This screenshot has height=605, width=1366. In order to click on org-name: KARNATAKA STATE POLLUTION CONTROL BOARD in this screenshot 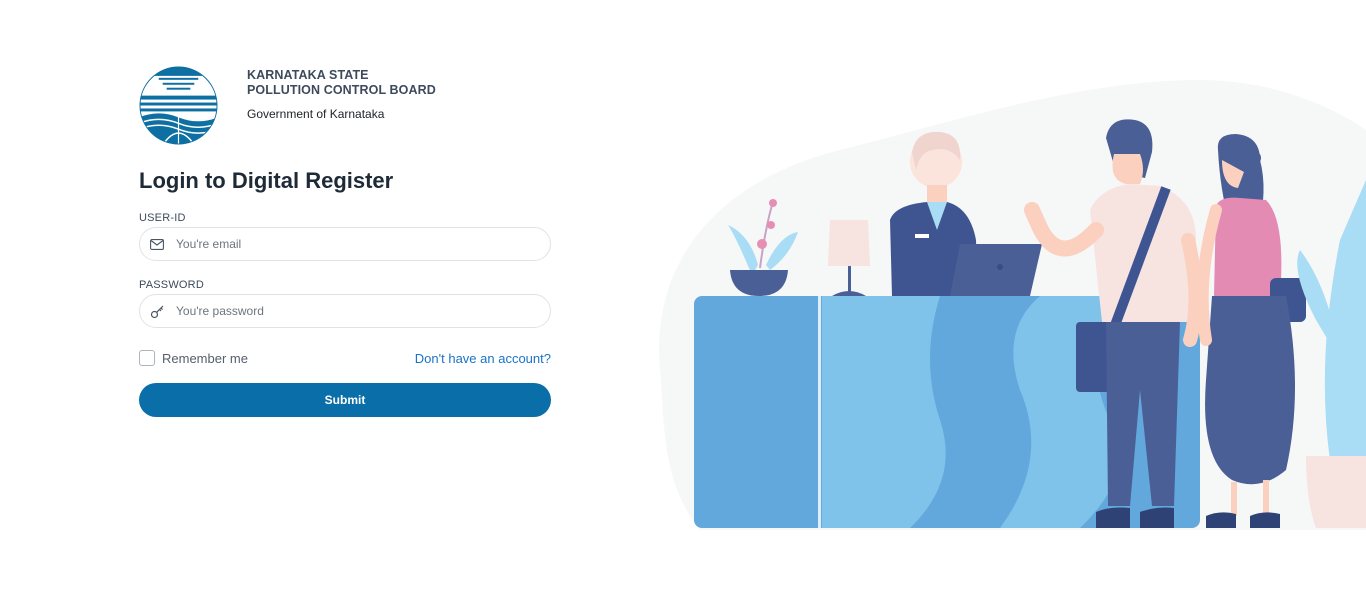, I will do `click(341, 83)`.